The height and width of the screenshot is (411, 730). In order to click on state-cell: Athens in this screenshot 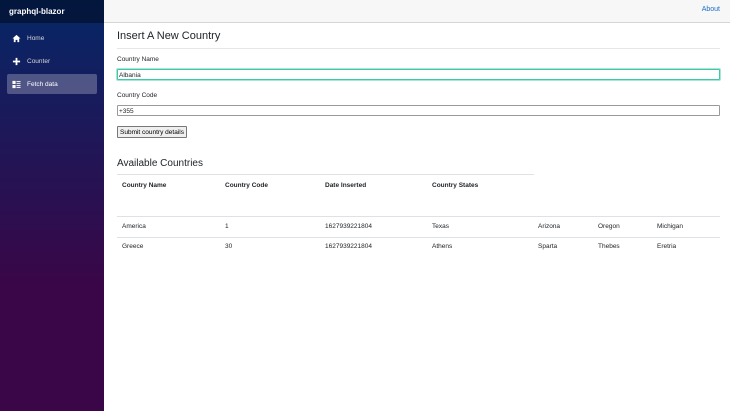, I will do `click(442, 246)`.